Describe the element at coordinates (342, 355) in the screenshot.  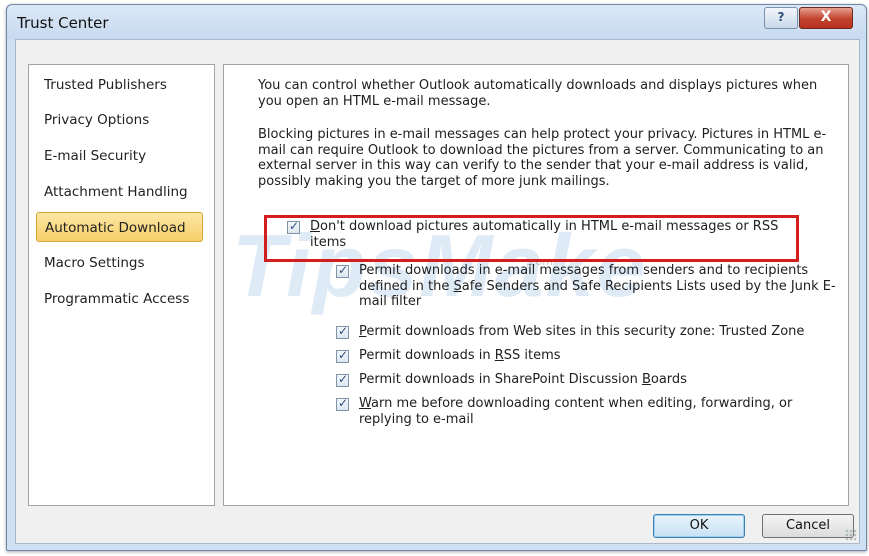
I see `permit-rss-checkbox` at that location.